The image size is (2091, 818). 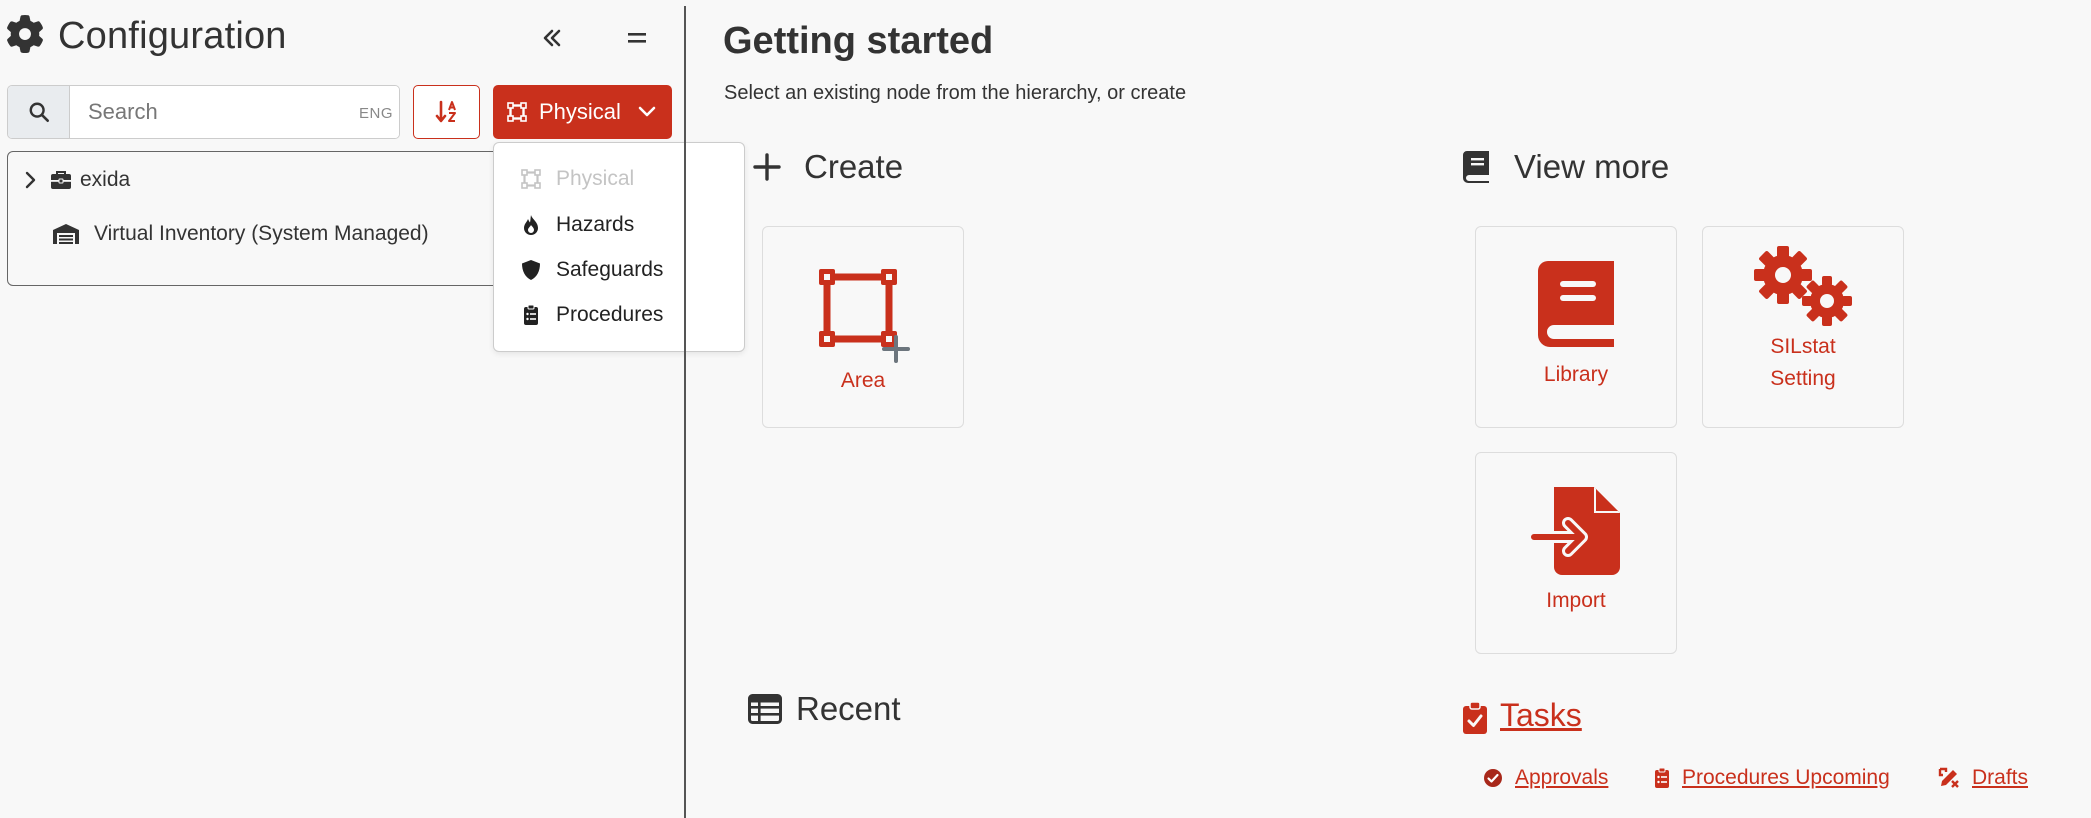 I want to click on view-menu-item-safeguards: Safeguards, so click(x=591, y=270).